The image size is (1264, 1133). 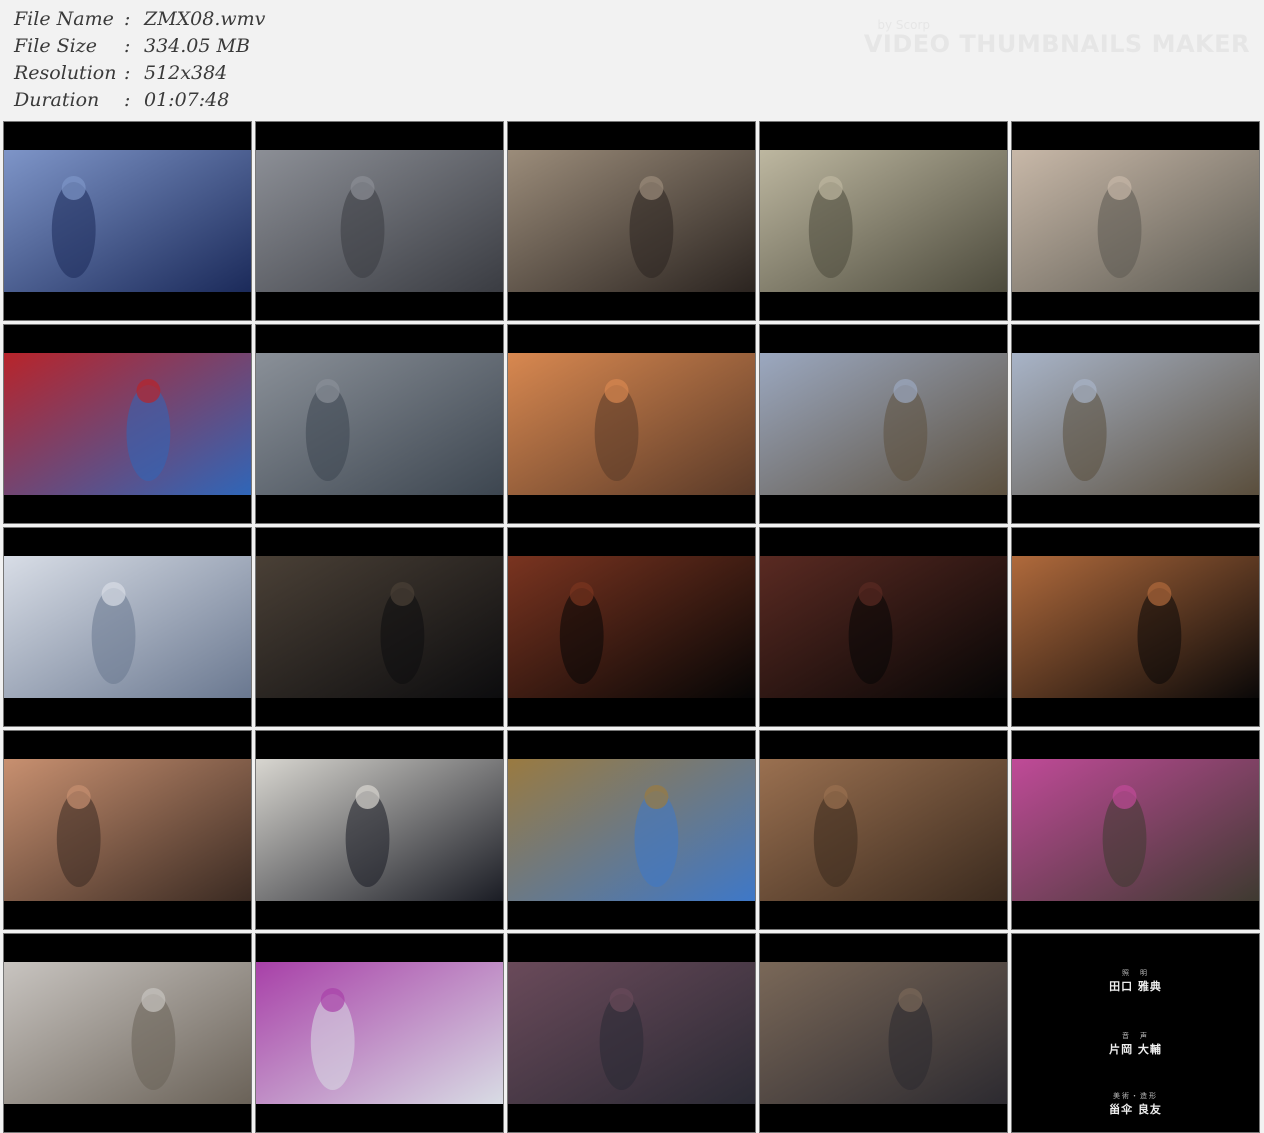 What do you see at coordinates (57, 100) in the screenshot?
I see `info-key: Duration` at bounding box center [57, 100].